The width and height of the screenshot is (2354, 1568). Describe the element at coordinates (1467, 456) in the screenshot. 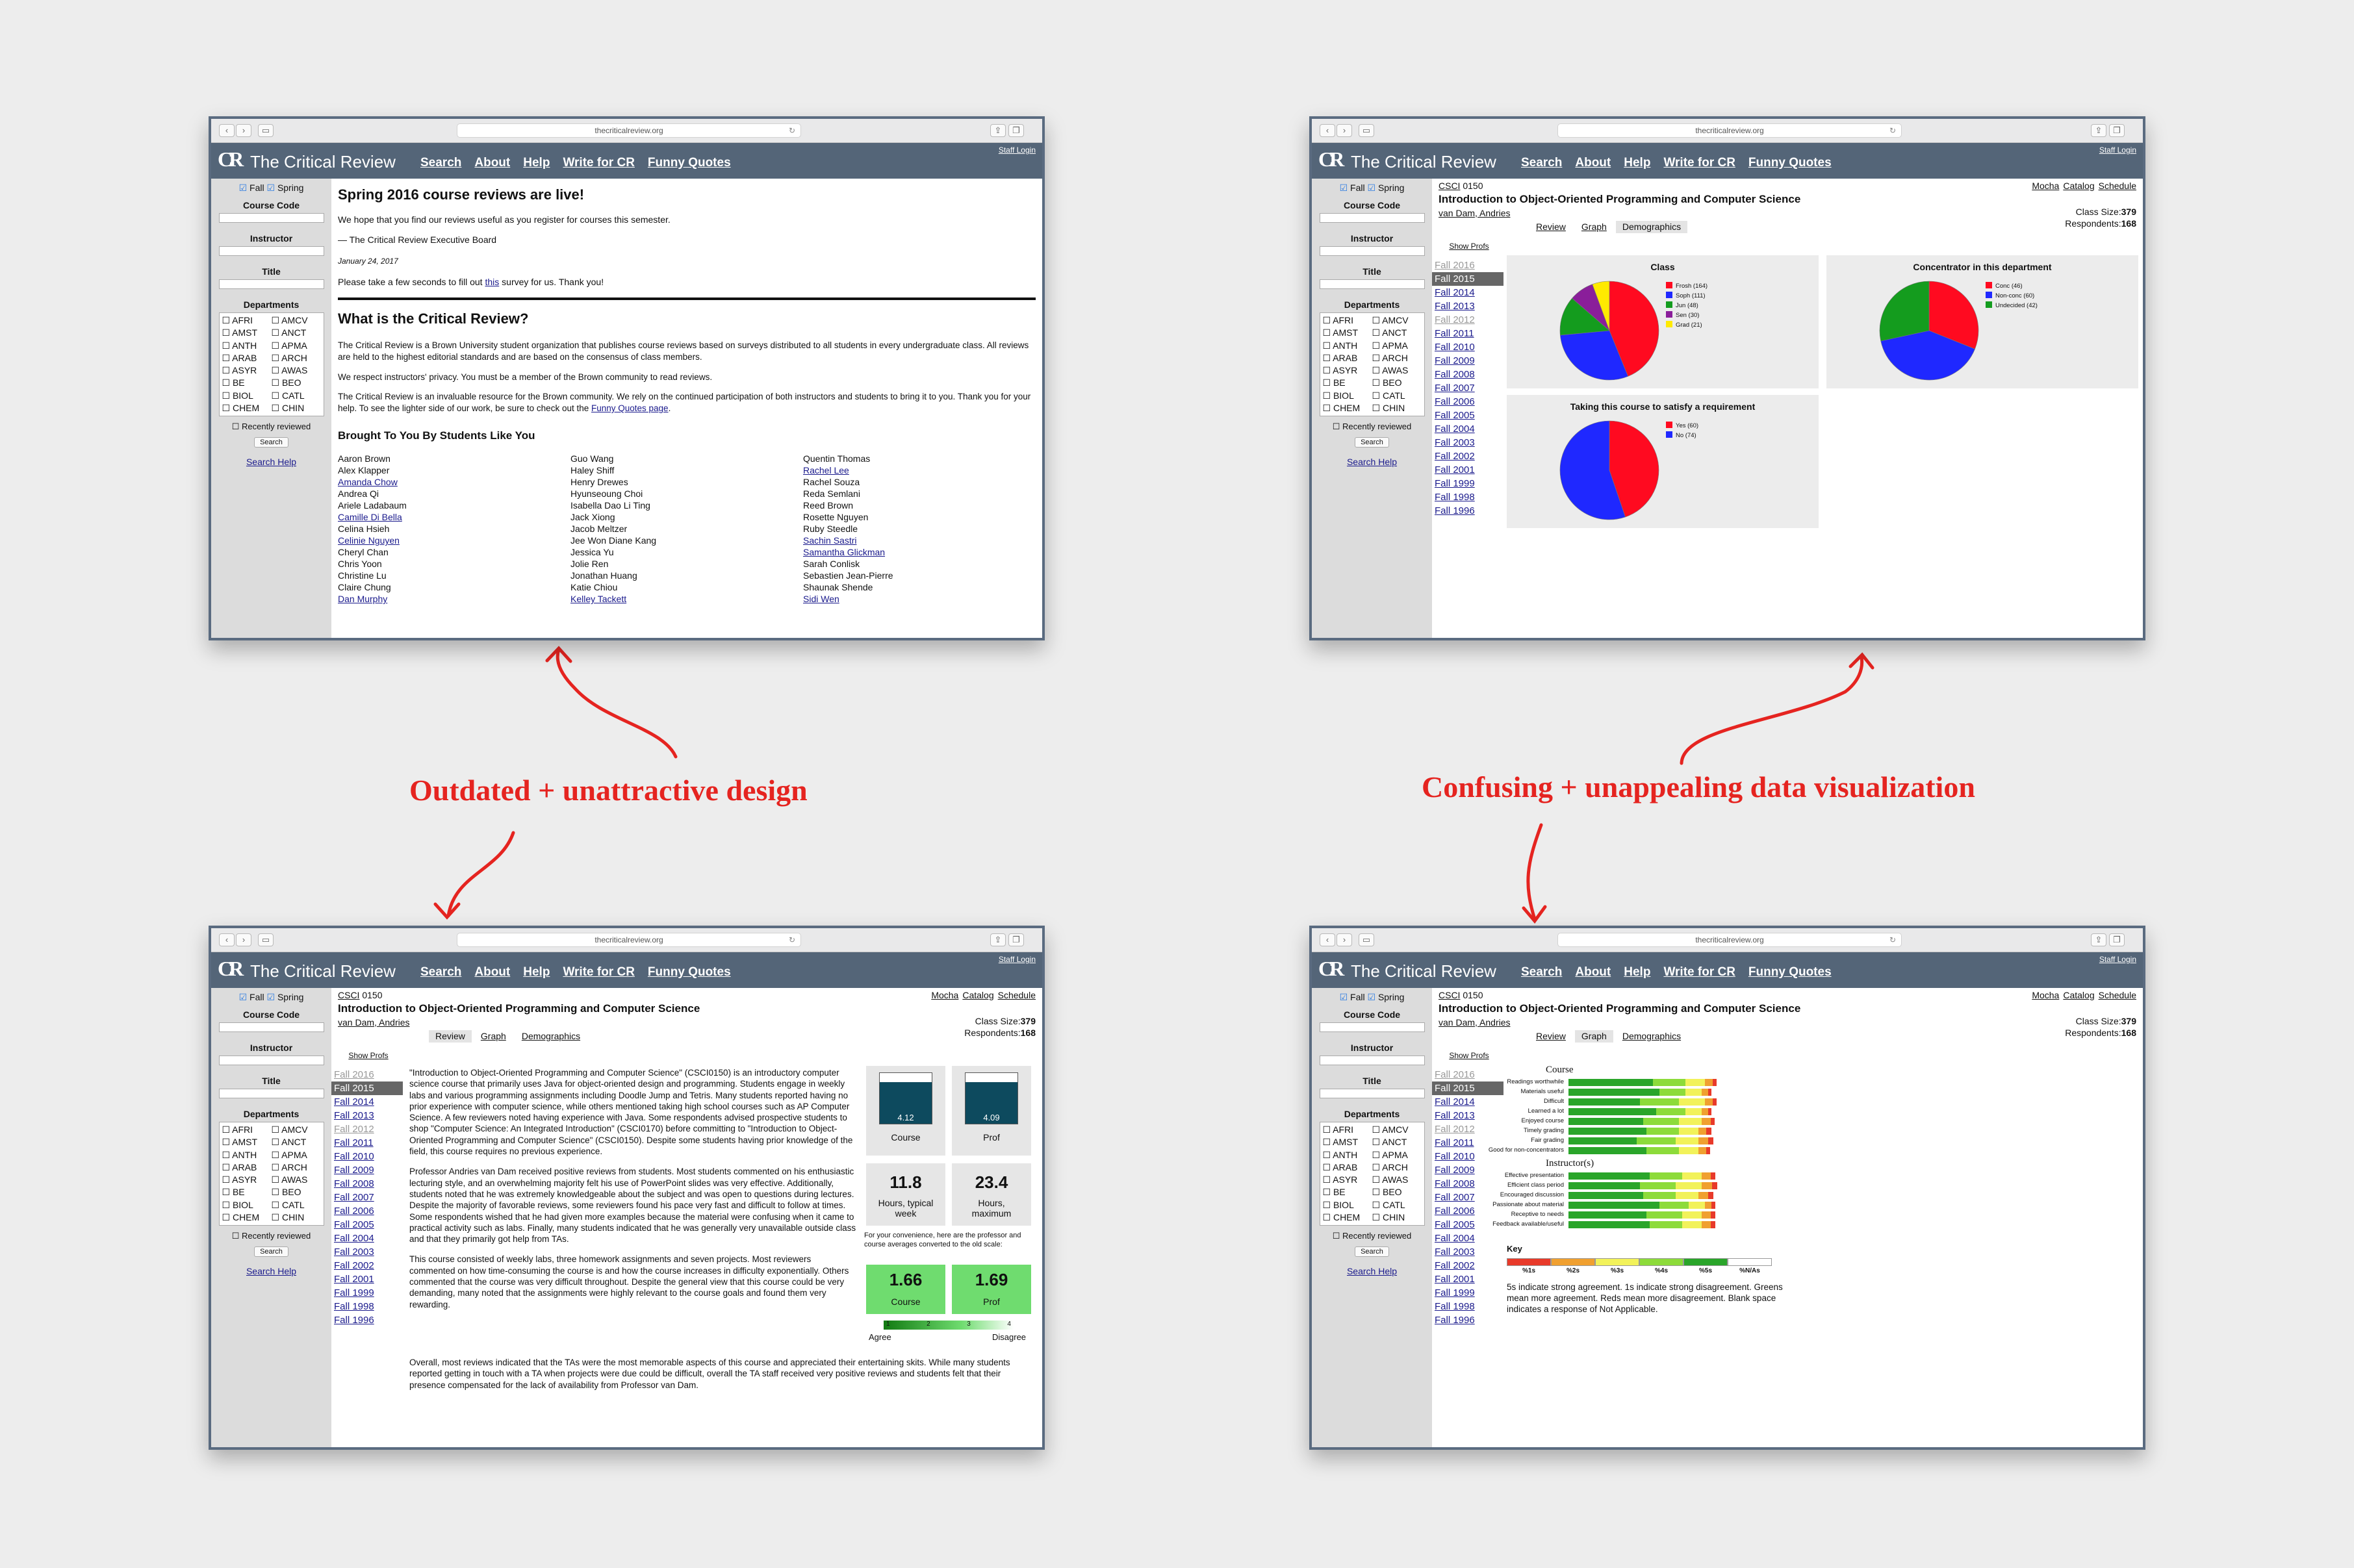

I see `semester-item: Fall 2002` at that location.